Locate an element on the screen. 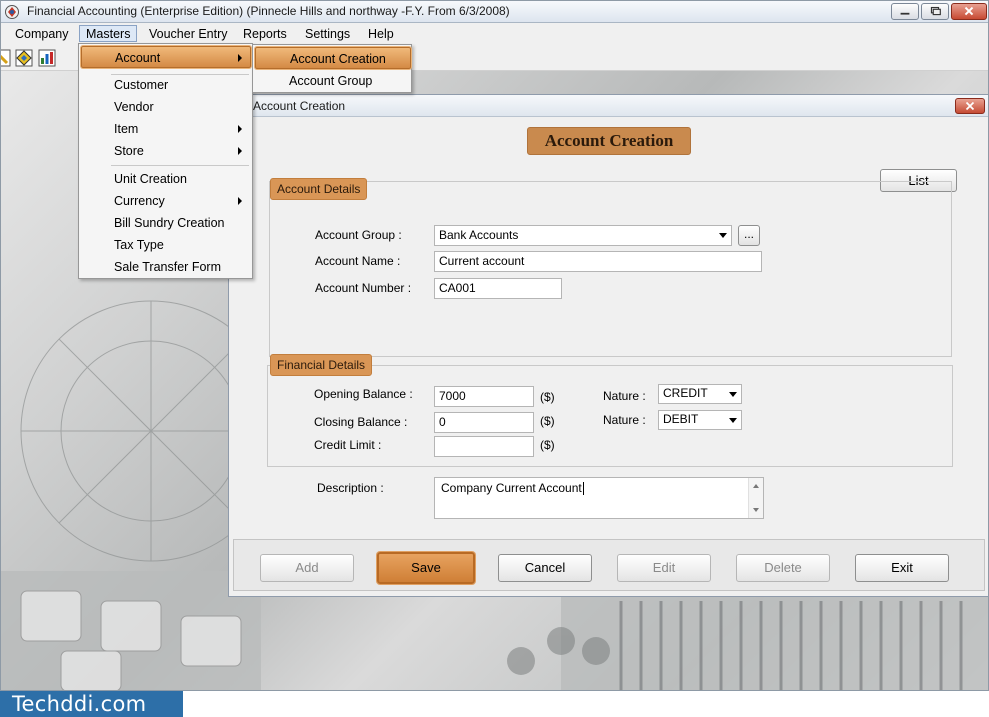 The width and height of the screenshot is (989, 717). account-number-label: Account Number : is located at coordinates (363, 288).